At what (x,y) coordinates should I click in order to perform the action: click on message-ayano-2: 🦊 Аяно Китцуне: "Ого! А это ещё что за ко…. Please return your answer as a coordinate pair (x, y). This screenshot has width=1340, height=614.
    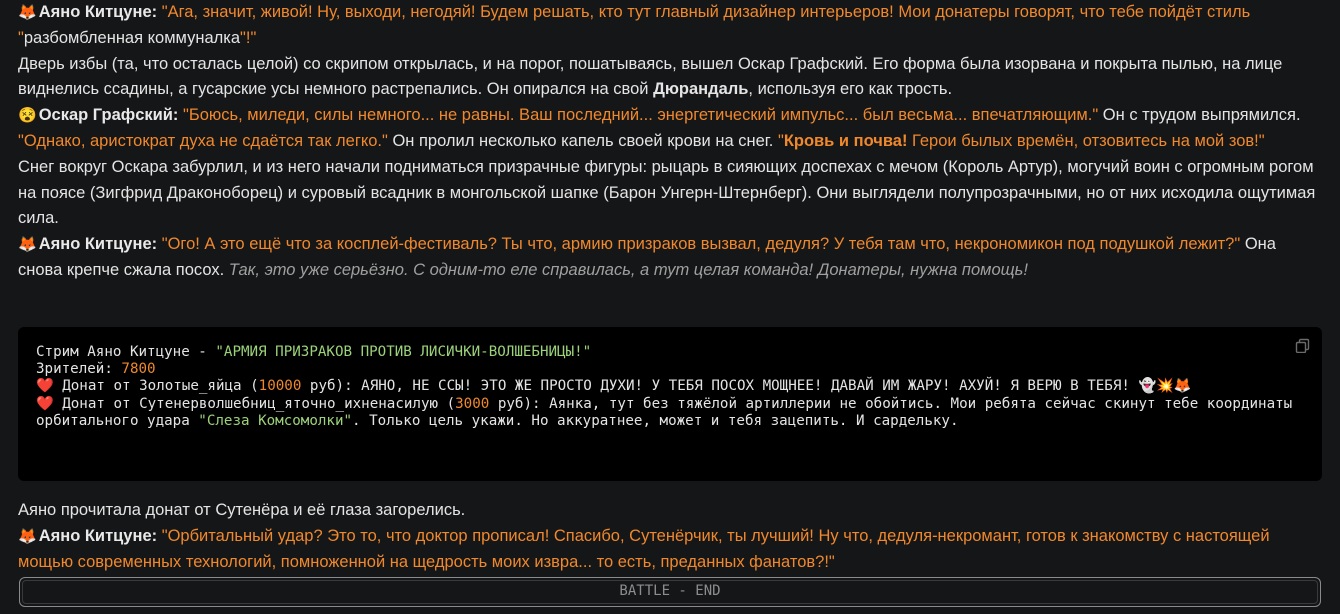
    Looking at the image, I should click on (671, 258).